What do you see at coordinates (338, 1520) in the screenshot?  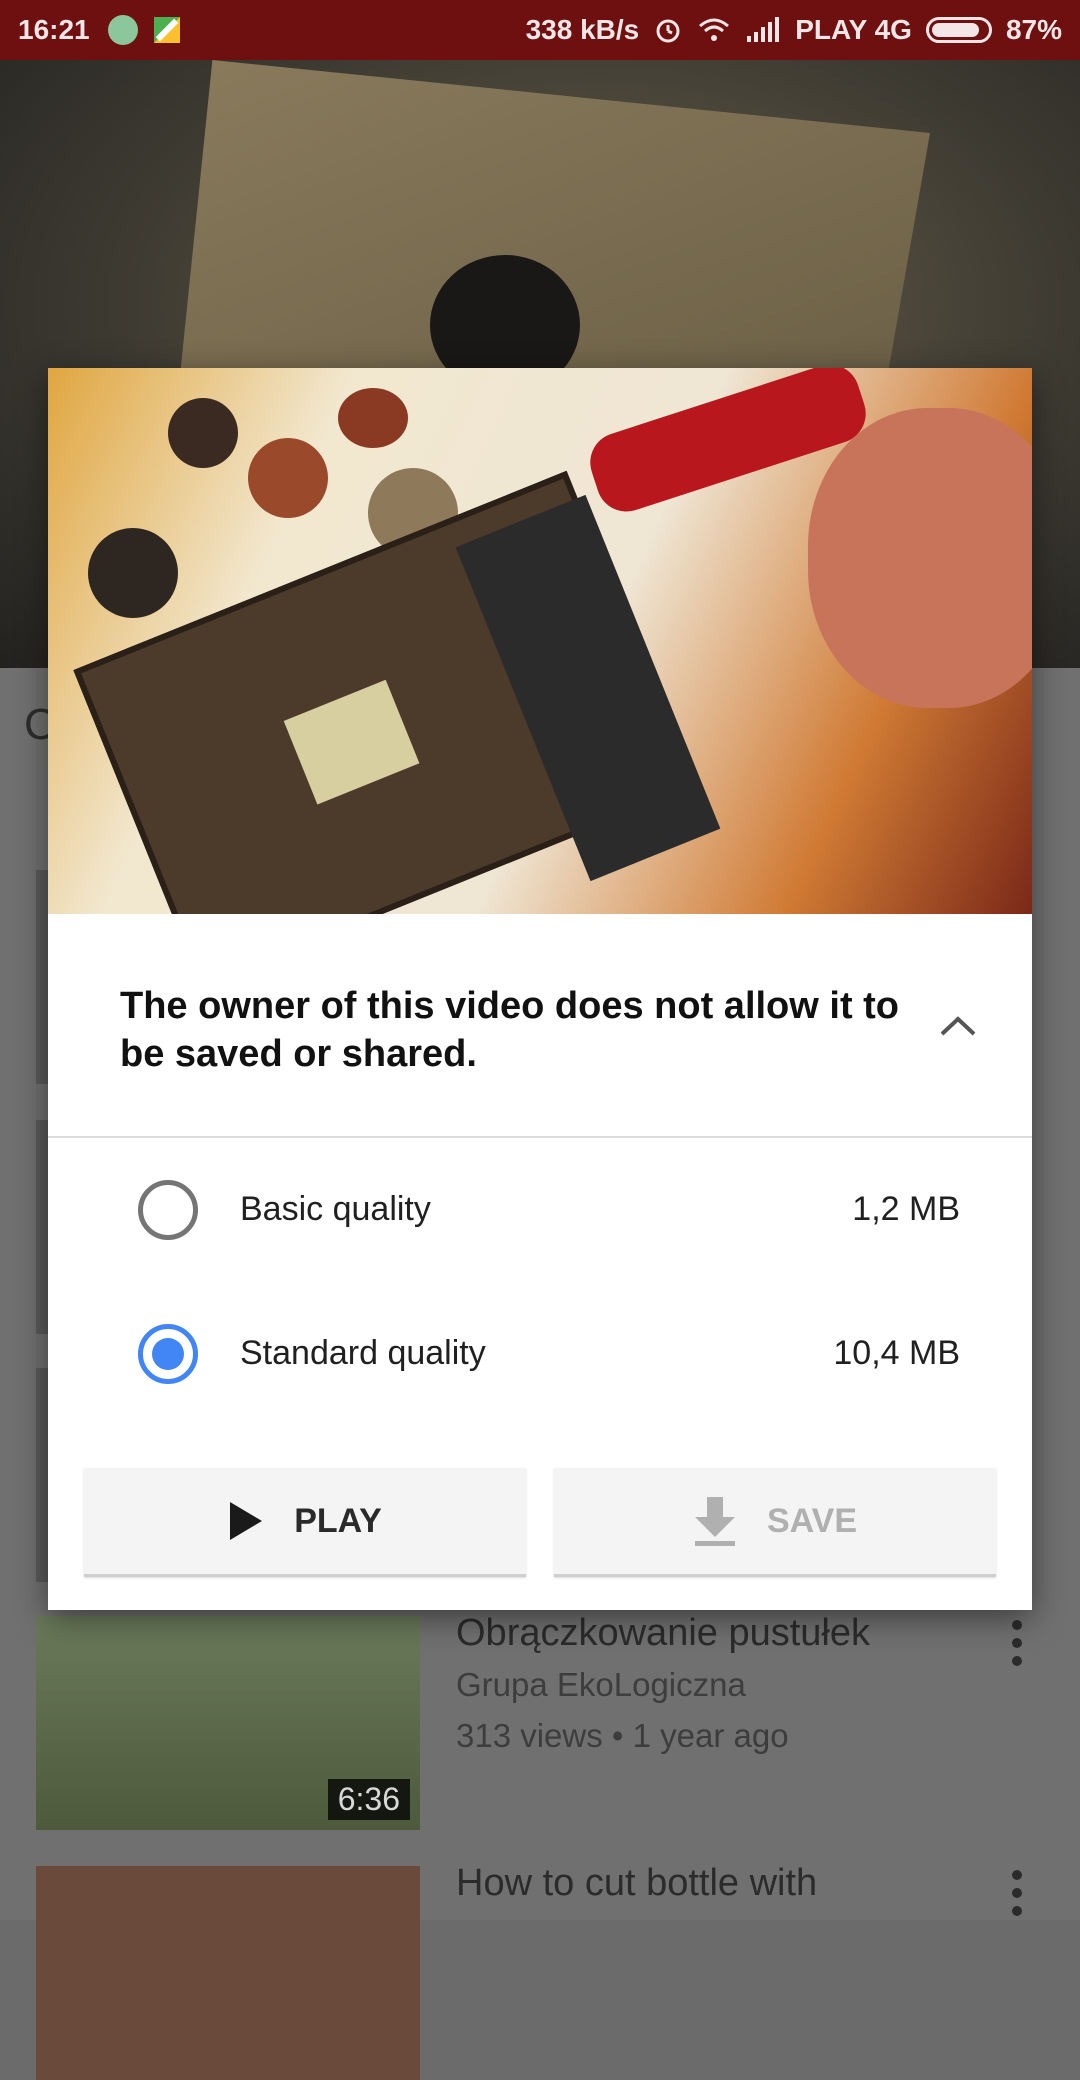 I see `play-button-label: PLAY` at bounding box center [338, 1520].